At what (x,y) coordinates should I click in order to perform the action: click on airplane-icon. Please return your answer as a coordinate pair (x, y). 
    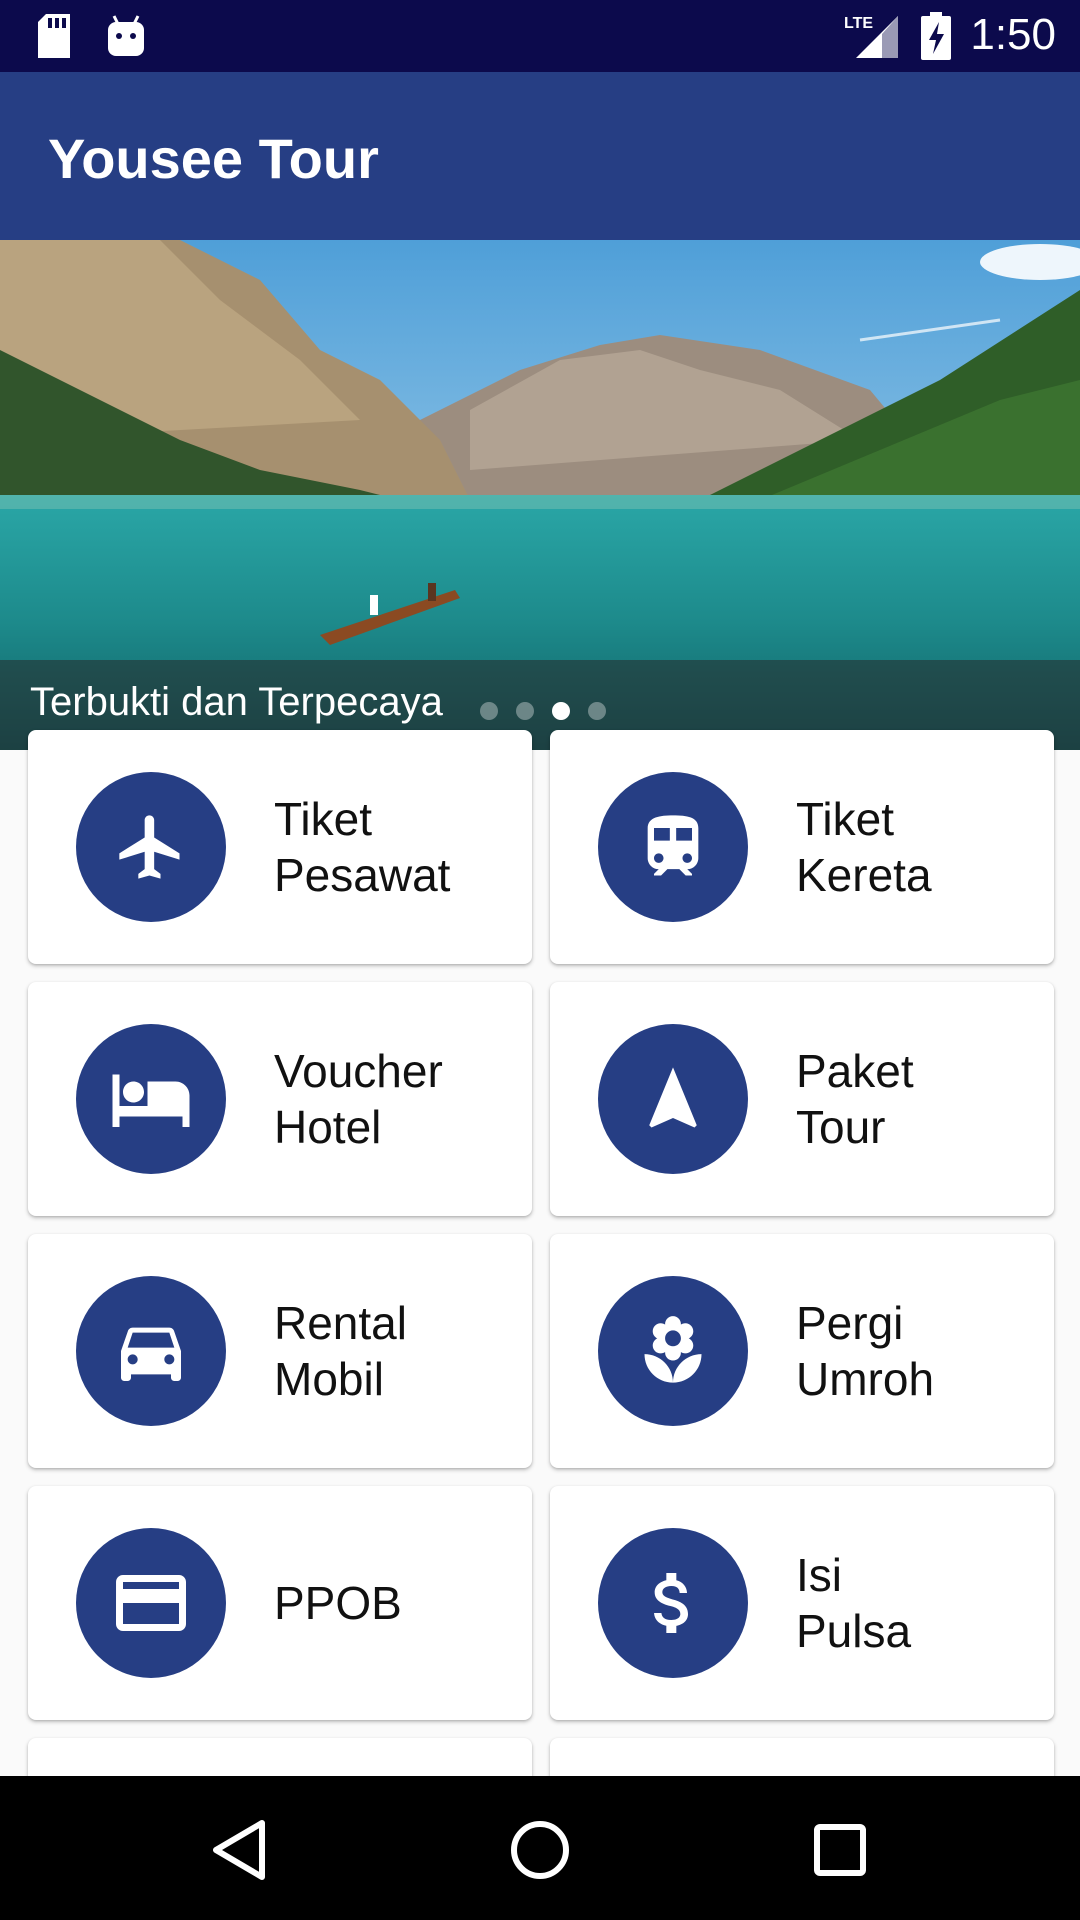
    Looking at the image, I should click on (151, 847).